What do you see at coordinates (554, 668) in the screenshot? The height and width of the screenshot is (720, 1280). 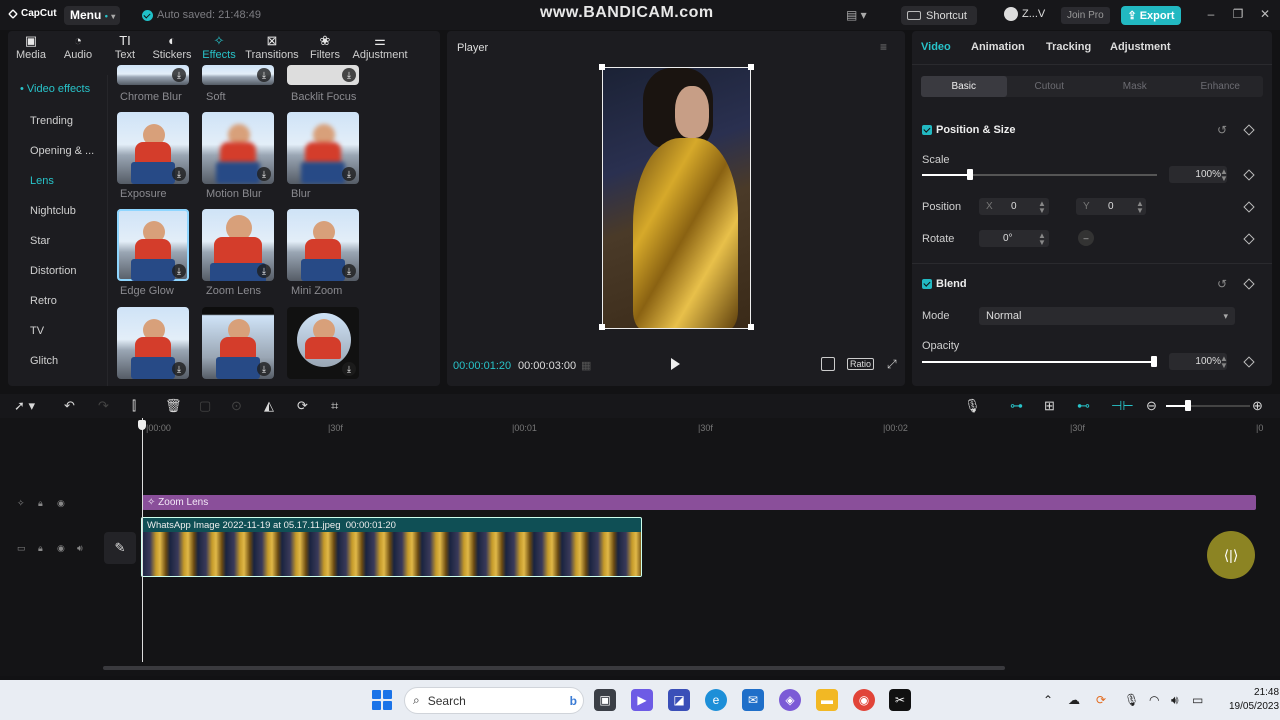 I see `timeline-scrollbar` at bounding box center [554, 668].